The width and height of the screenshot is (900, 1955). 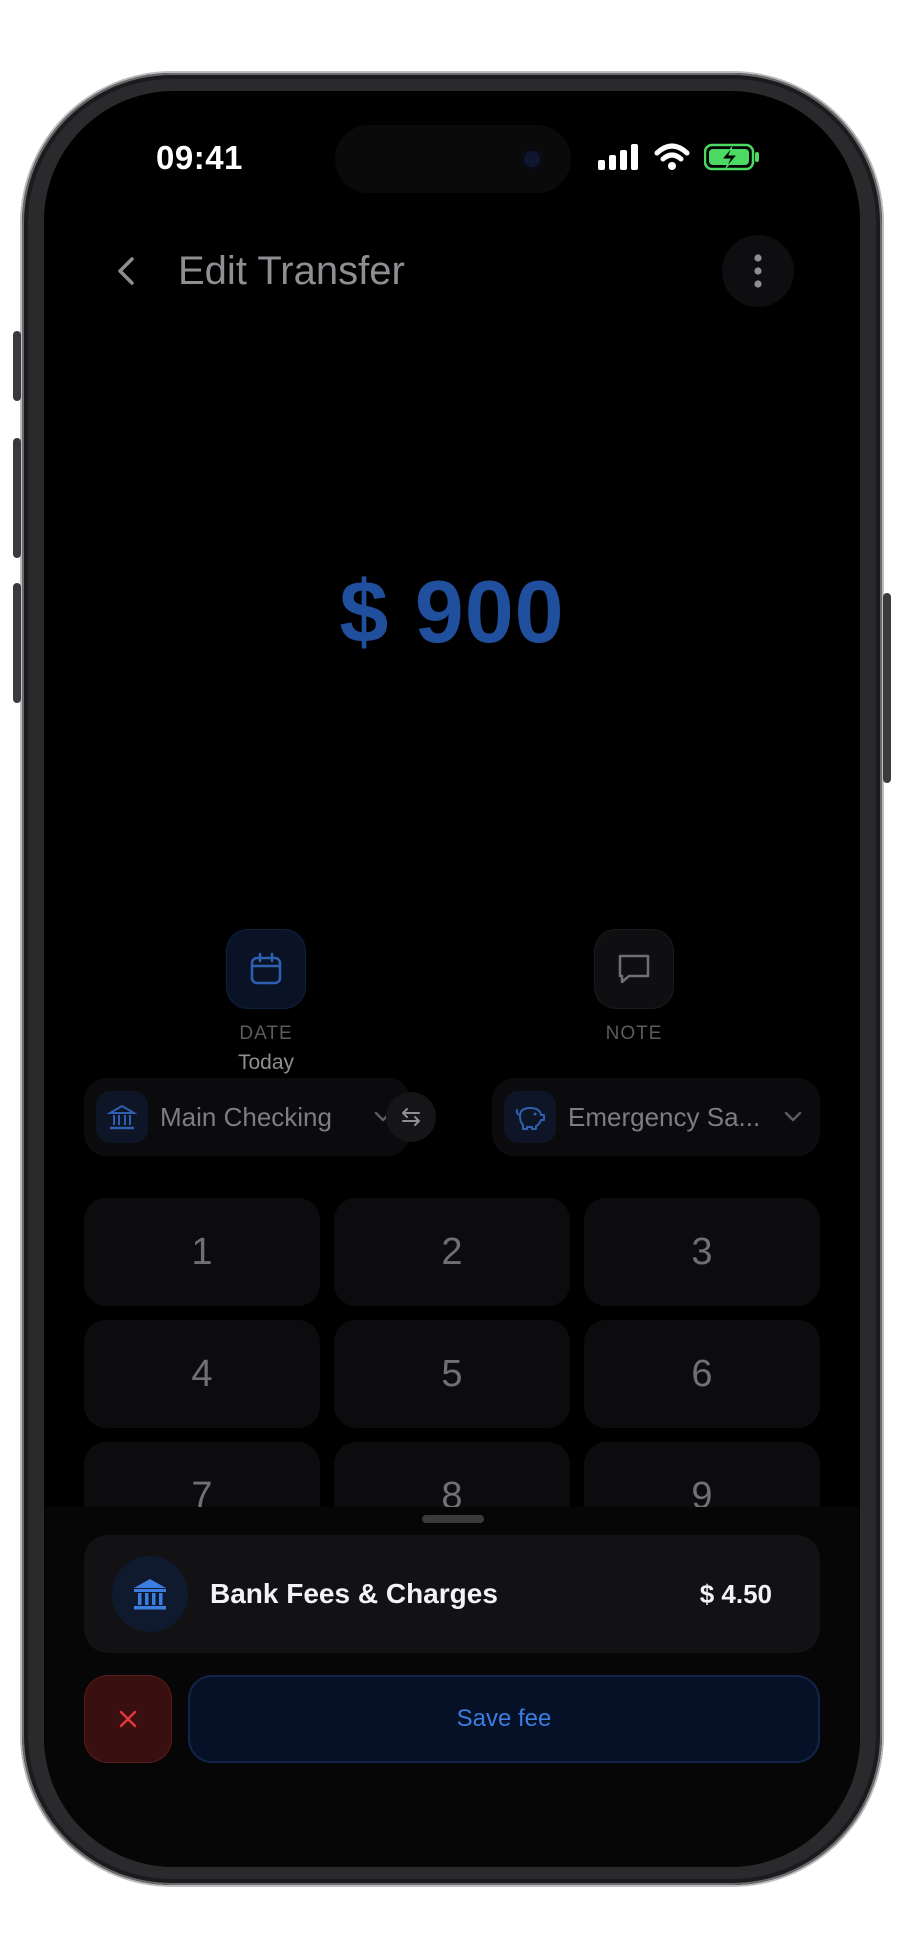 I want to click on swap-arrows-icon, so click(x=411, y=1117).